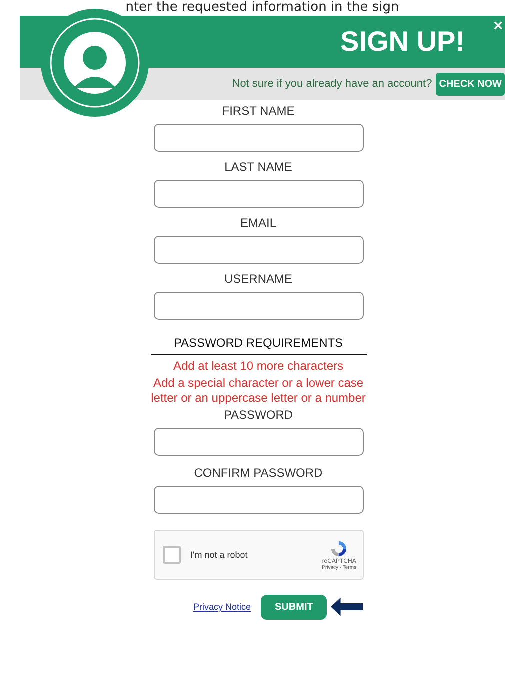  I want to click on check-now-button: CHECK NOW, so click(470, 84).